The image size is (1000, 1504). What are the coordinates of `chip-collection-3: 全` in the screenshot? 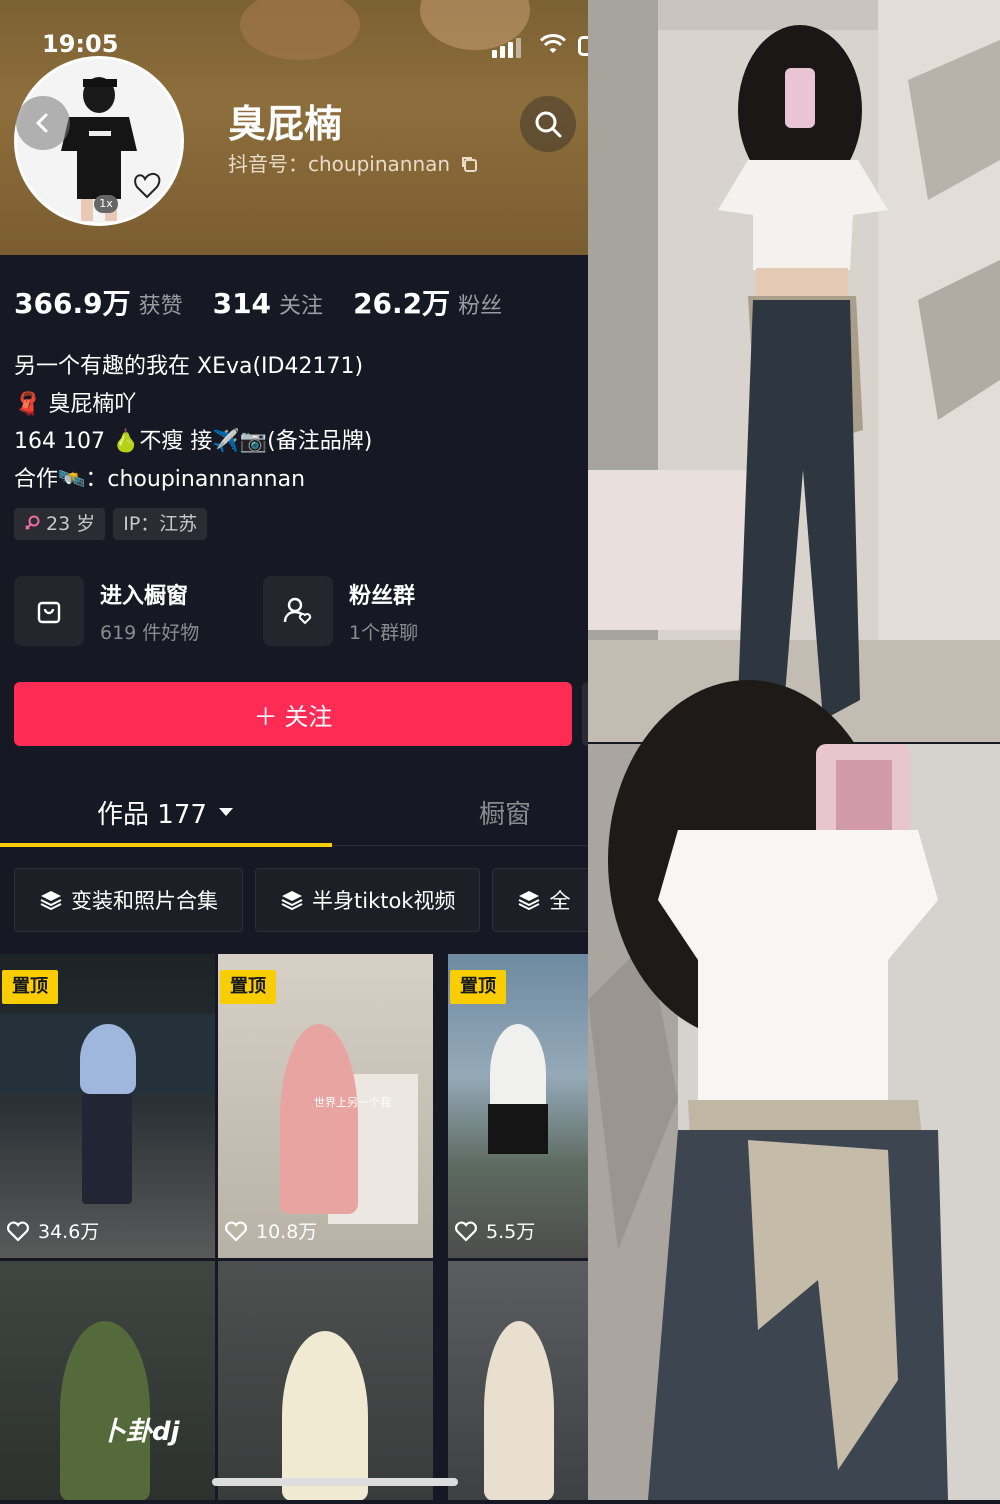 It's located at (540, 900).